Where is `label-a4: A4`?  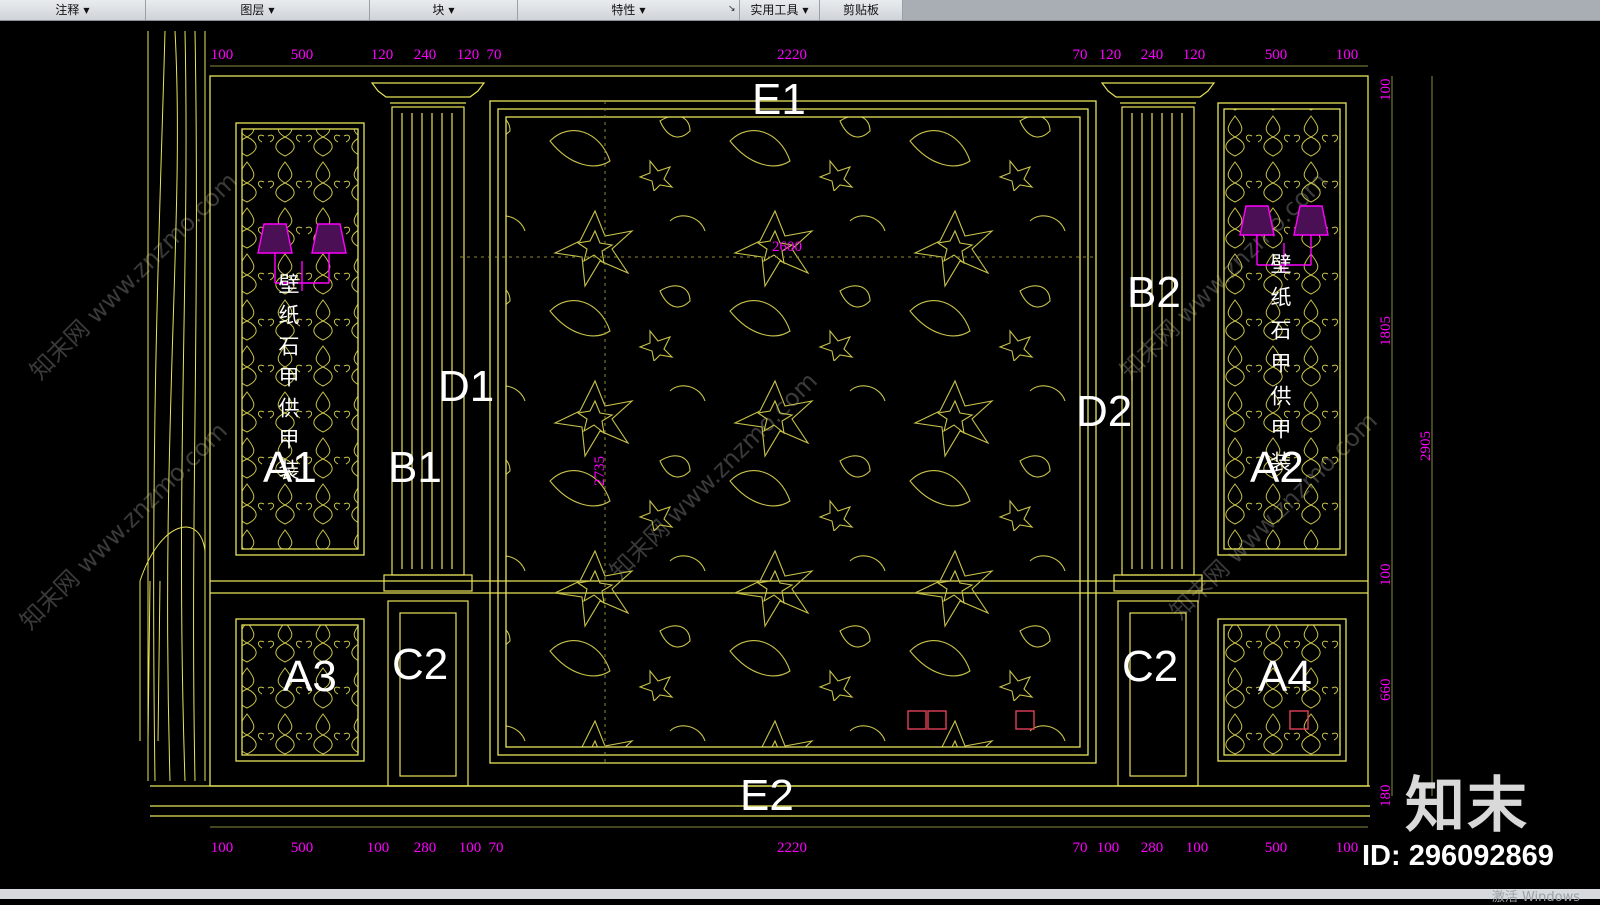 label-a4: A4 is located at coordinates (1285, 676).